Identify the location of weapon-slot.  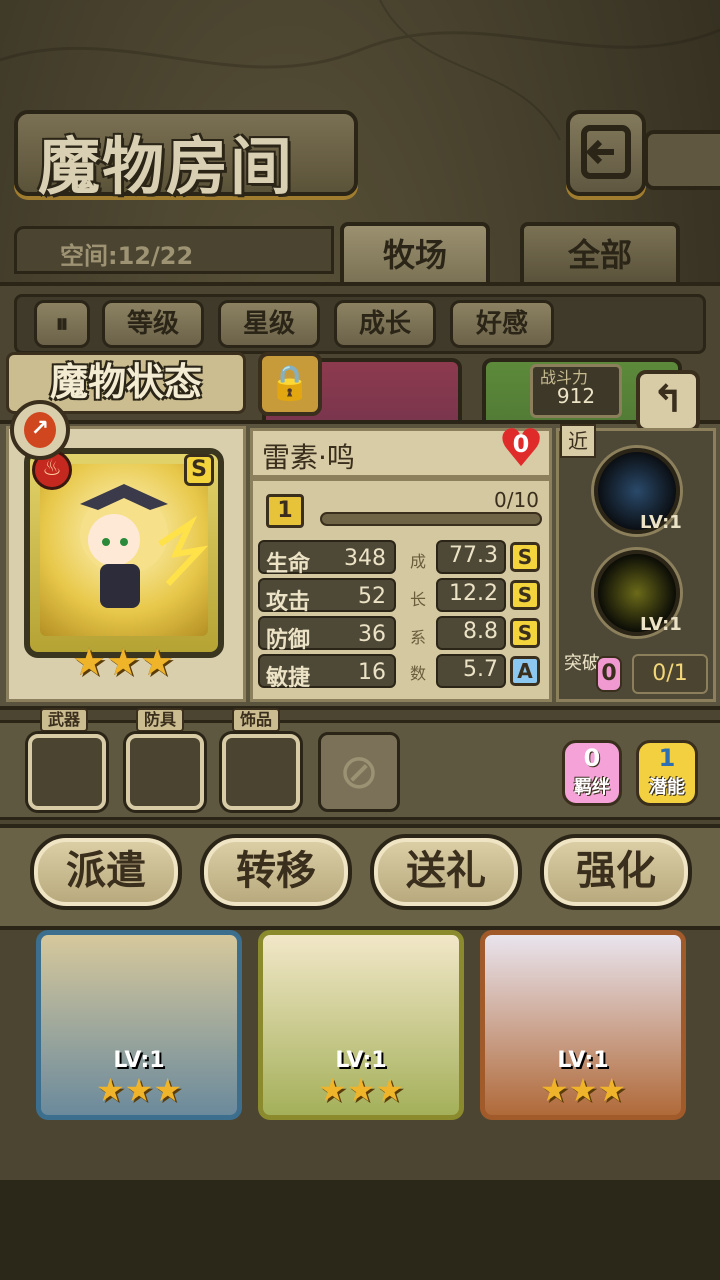
(67, 772).